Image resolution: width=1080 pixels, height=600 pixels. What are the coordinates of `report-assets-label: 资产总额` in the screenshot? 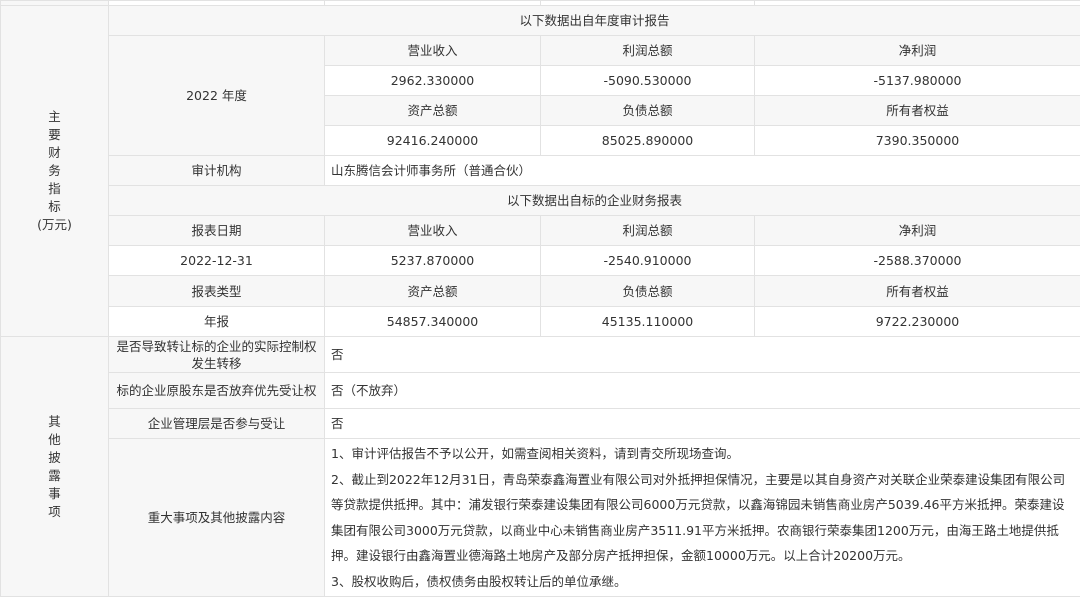 It's located at (432, 291).